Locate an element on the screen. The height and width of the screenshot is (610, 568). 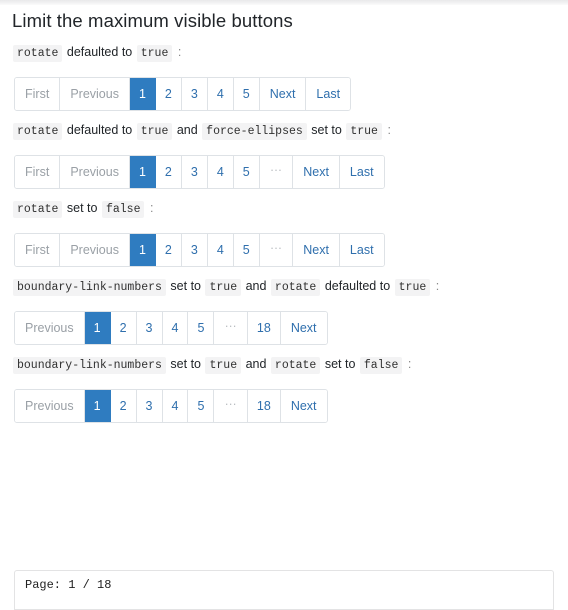
page-status-card: Page: 1 / 18 is located at coordinates (284, 590).